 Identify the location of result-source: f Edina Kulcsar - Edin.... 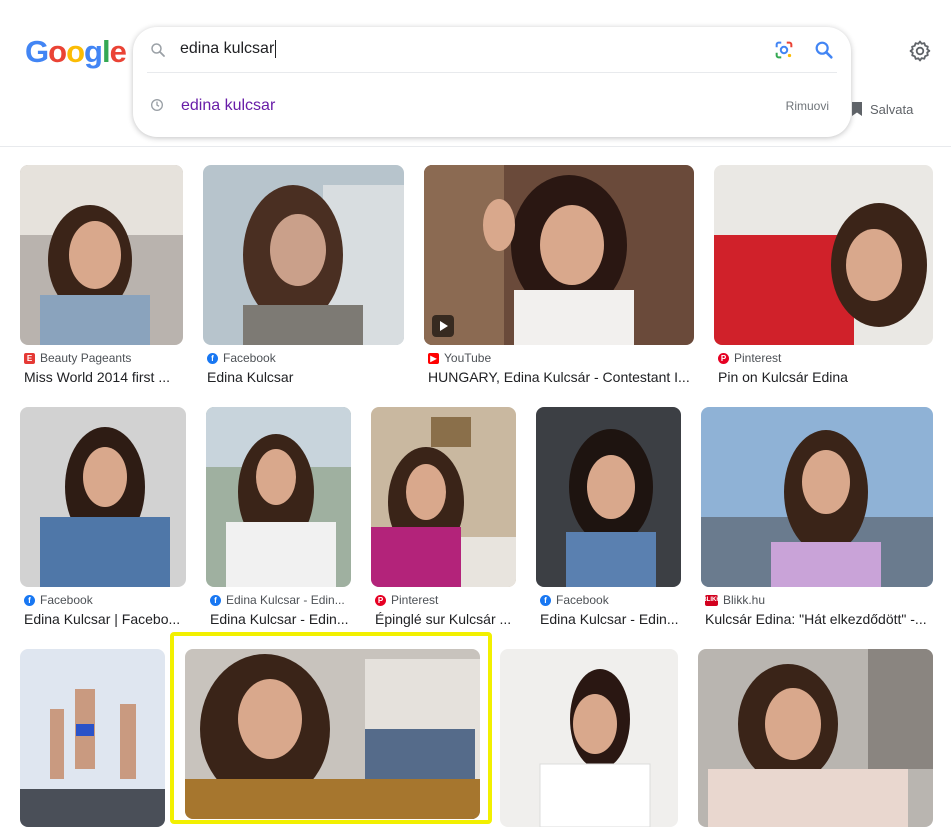
(277, 600).